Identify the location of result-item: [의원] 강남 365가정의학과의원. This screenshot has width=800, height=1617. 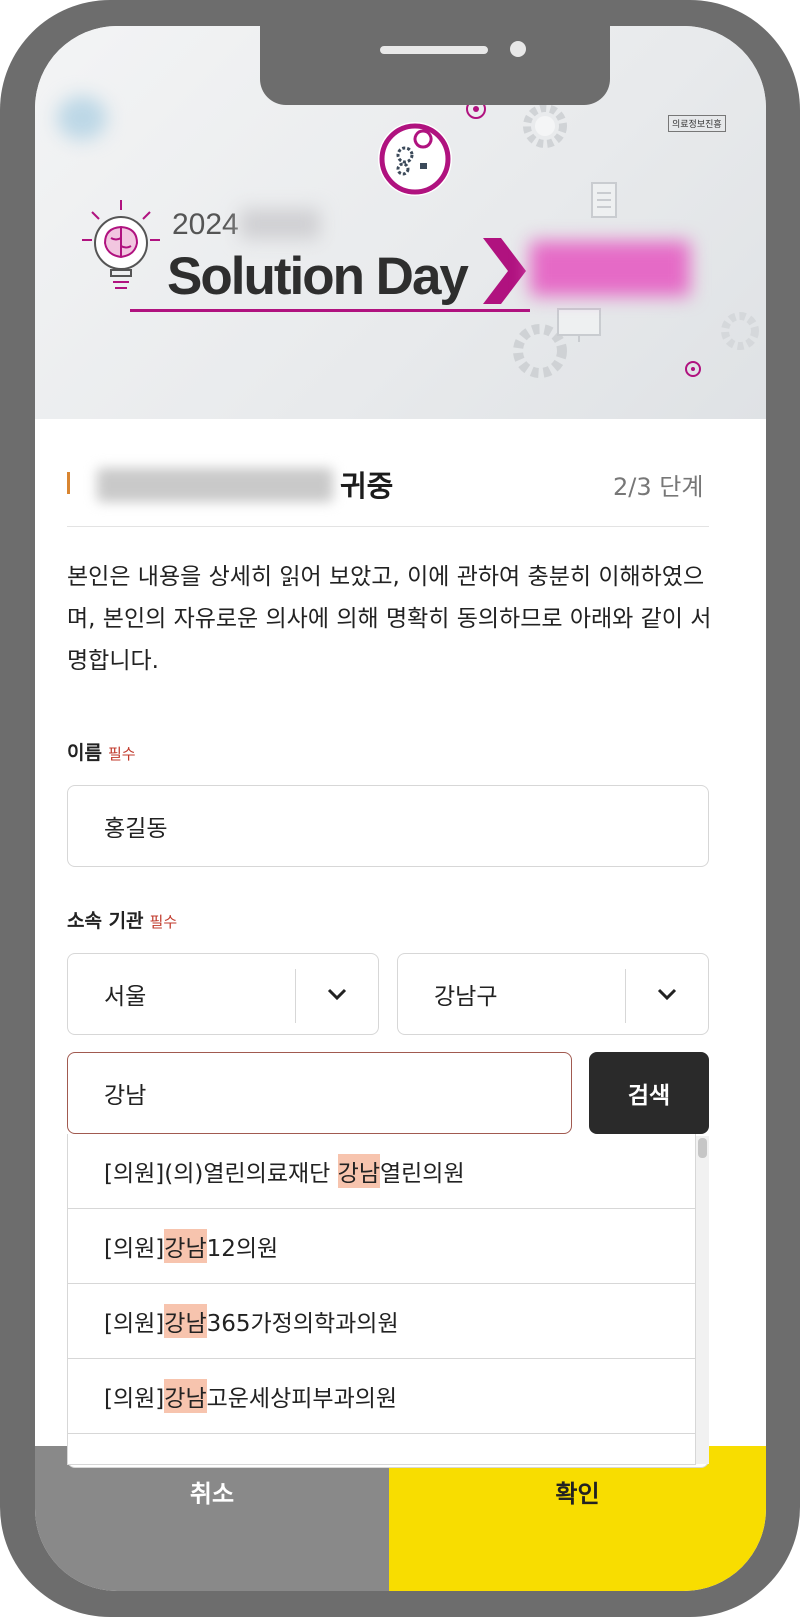
(381, 1321).